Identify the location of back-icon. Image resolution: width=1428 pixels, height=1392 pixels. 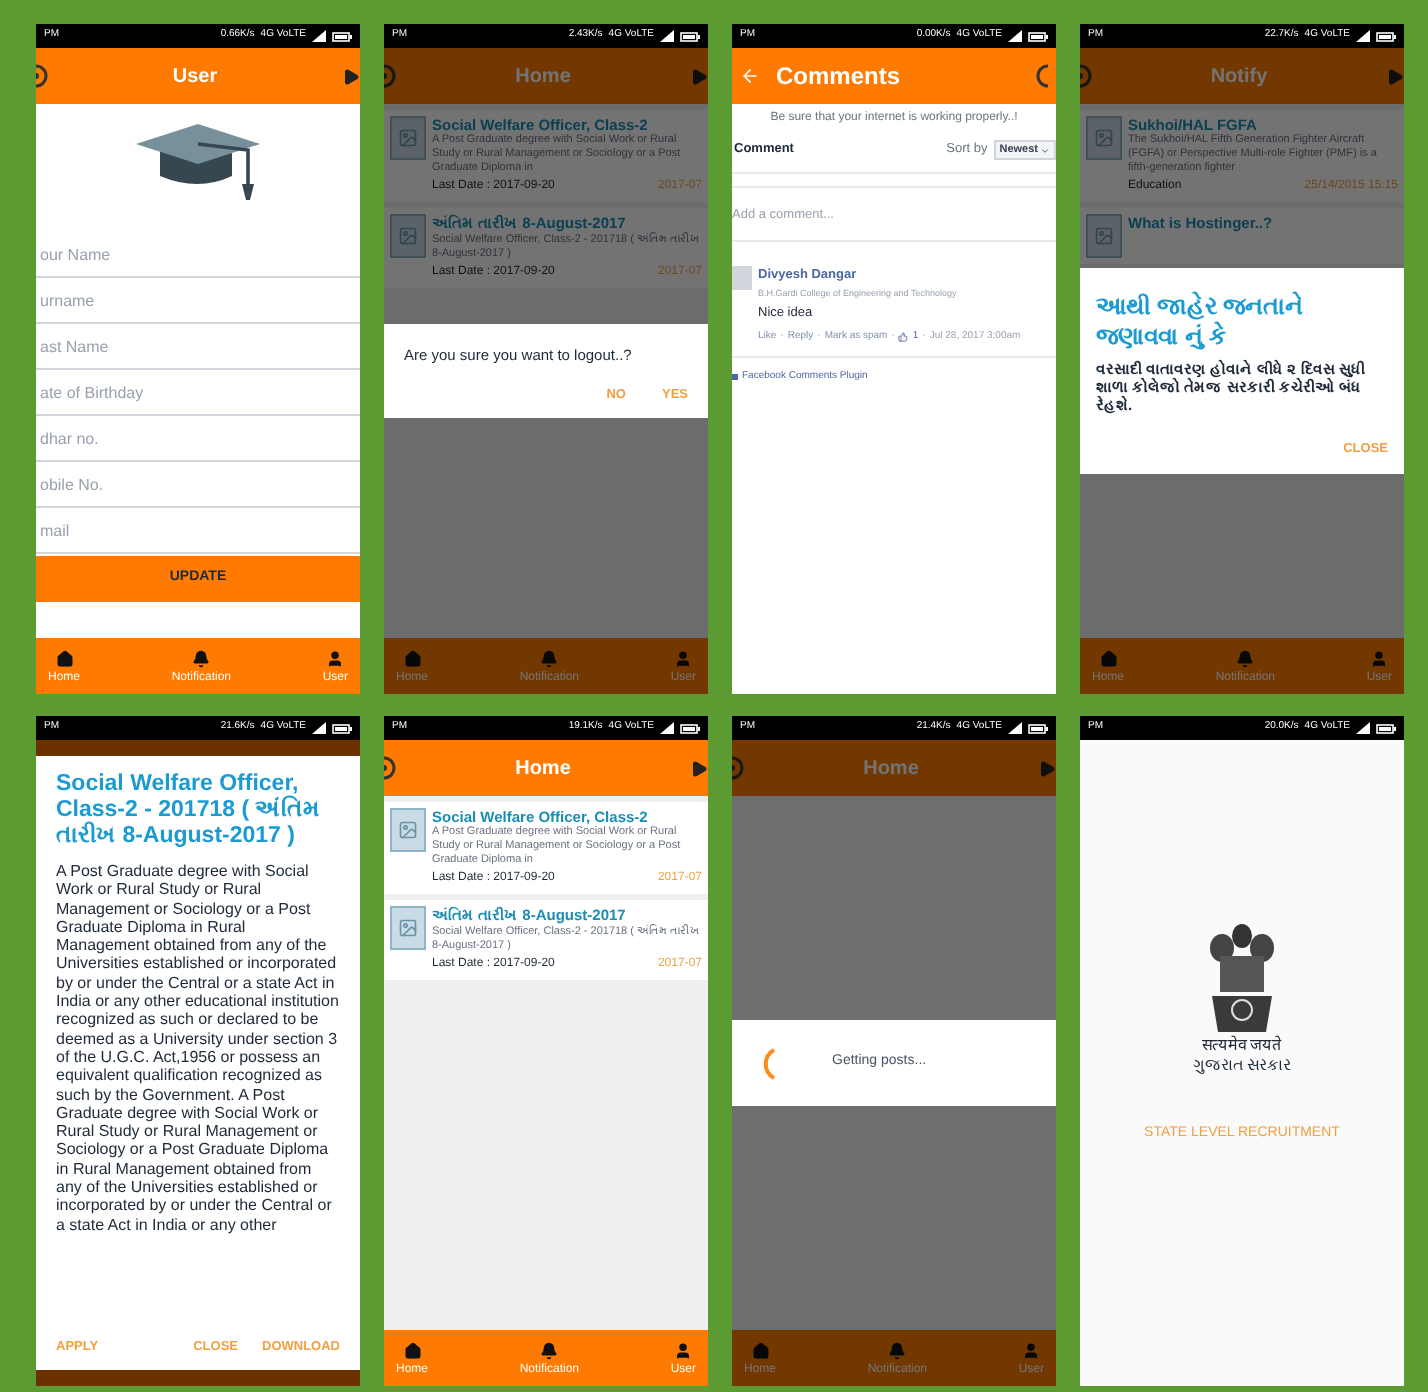
(750, 76).